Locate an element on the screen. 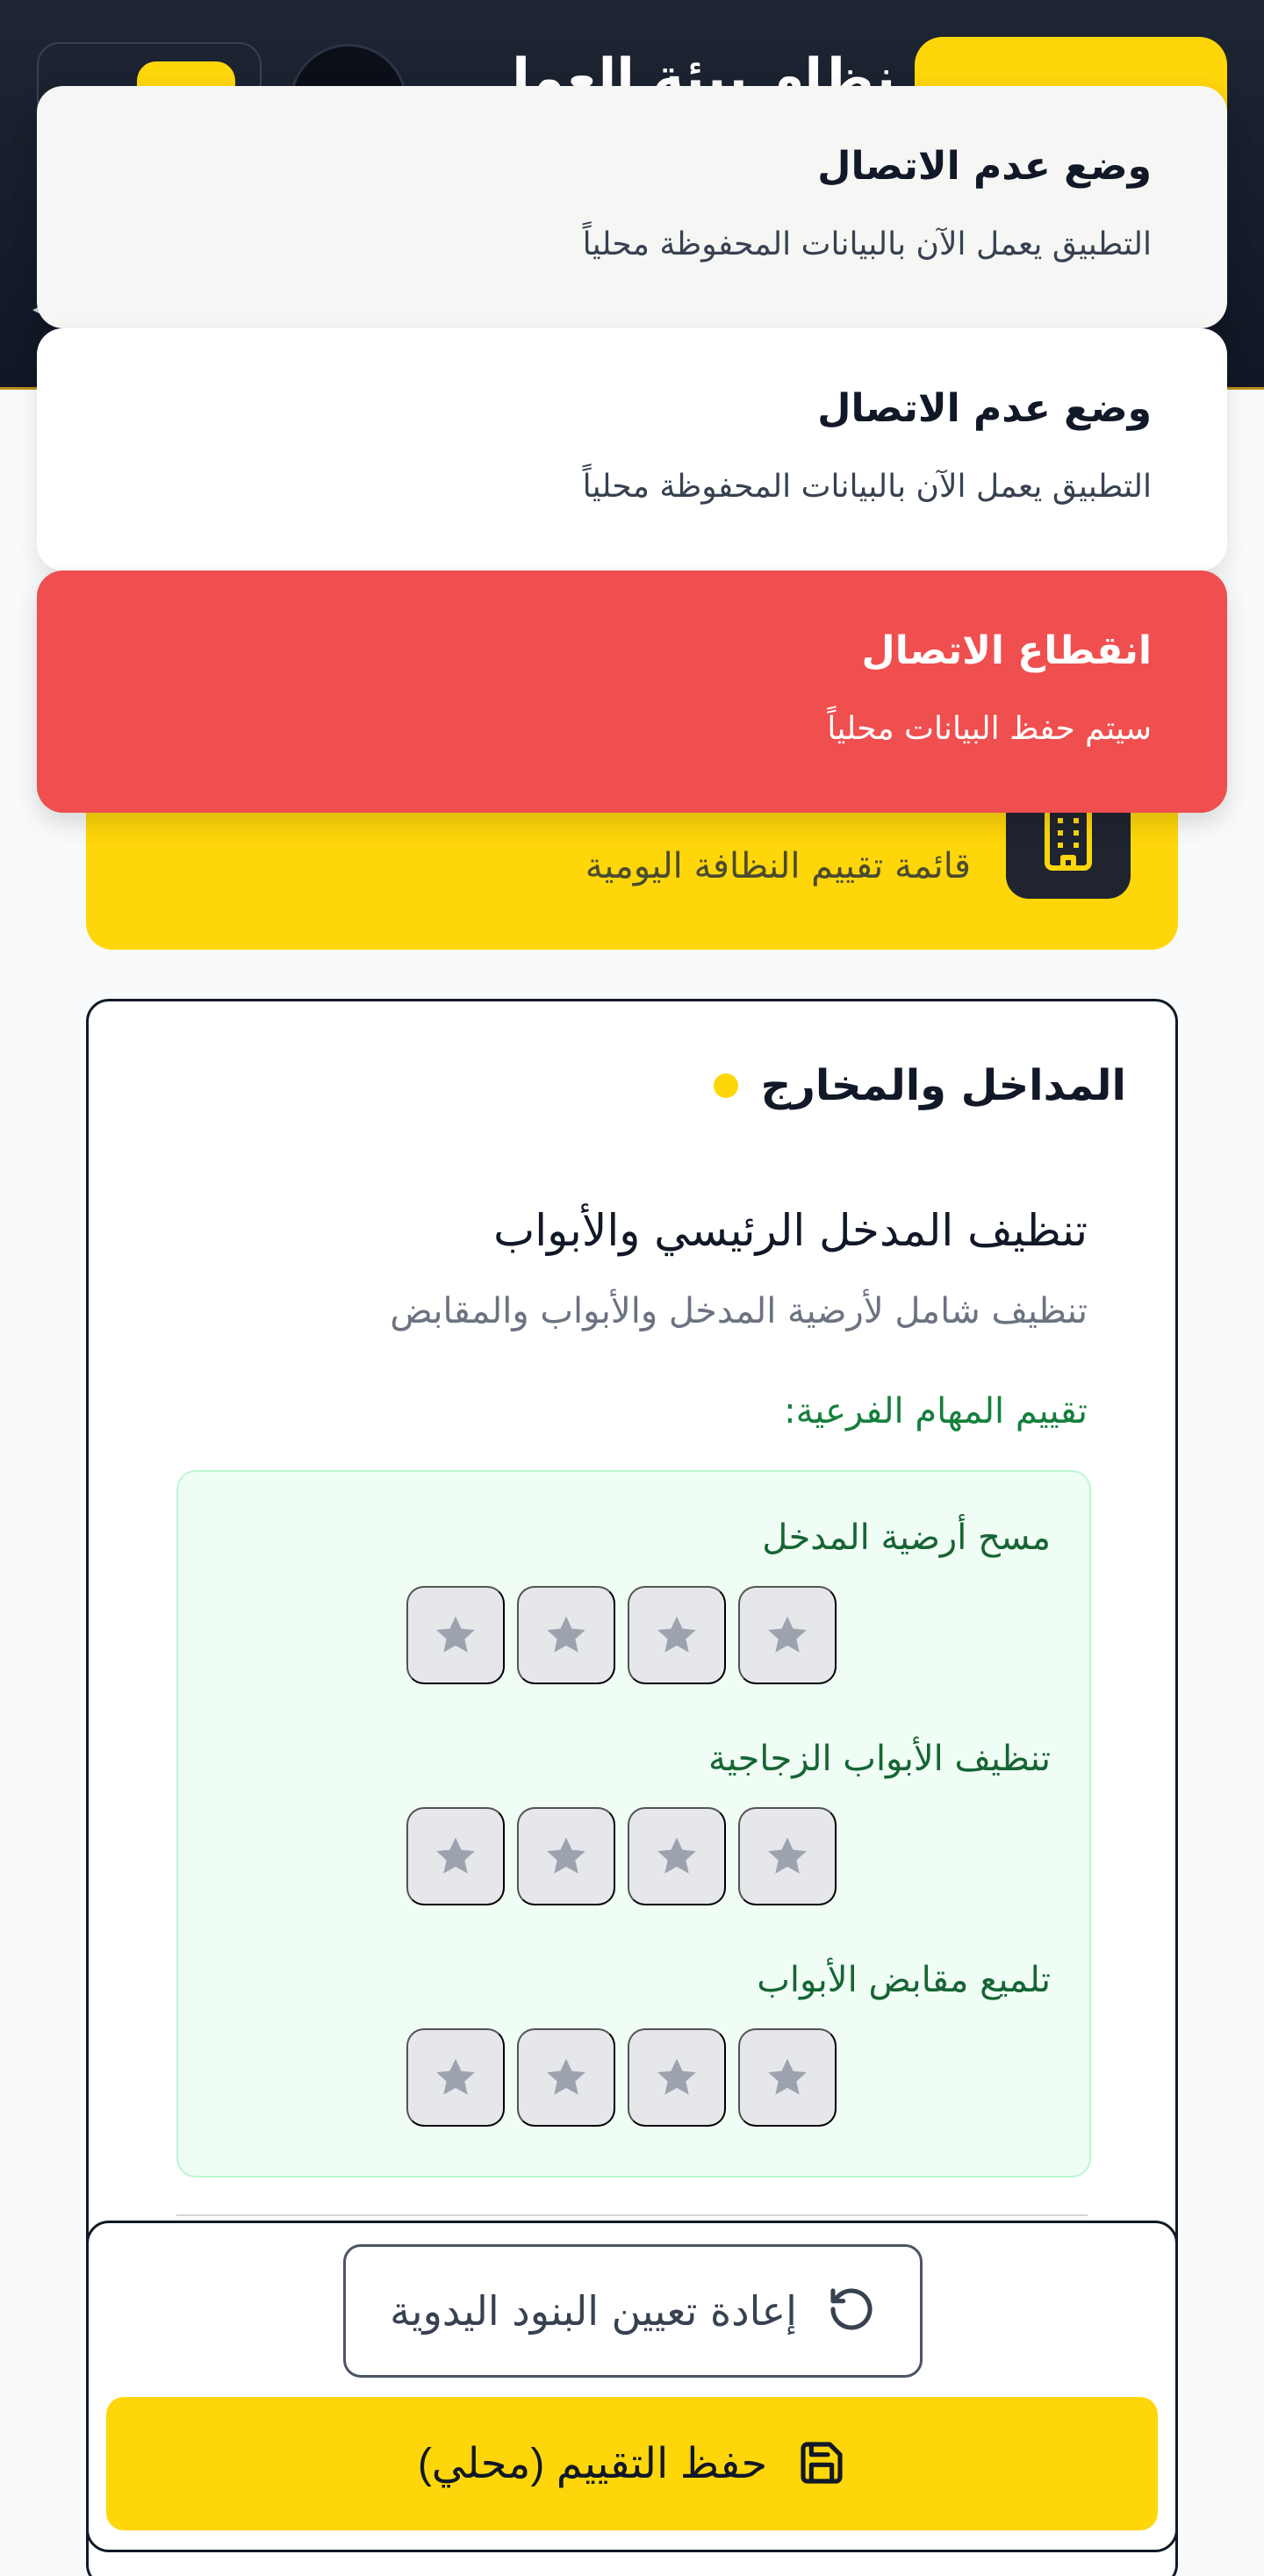 The image size is (1264, 2576). task-title: تنظيف المدخل الرئيسي والأبواب is located at coordinates (791, 1231).